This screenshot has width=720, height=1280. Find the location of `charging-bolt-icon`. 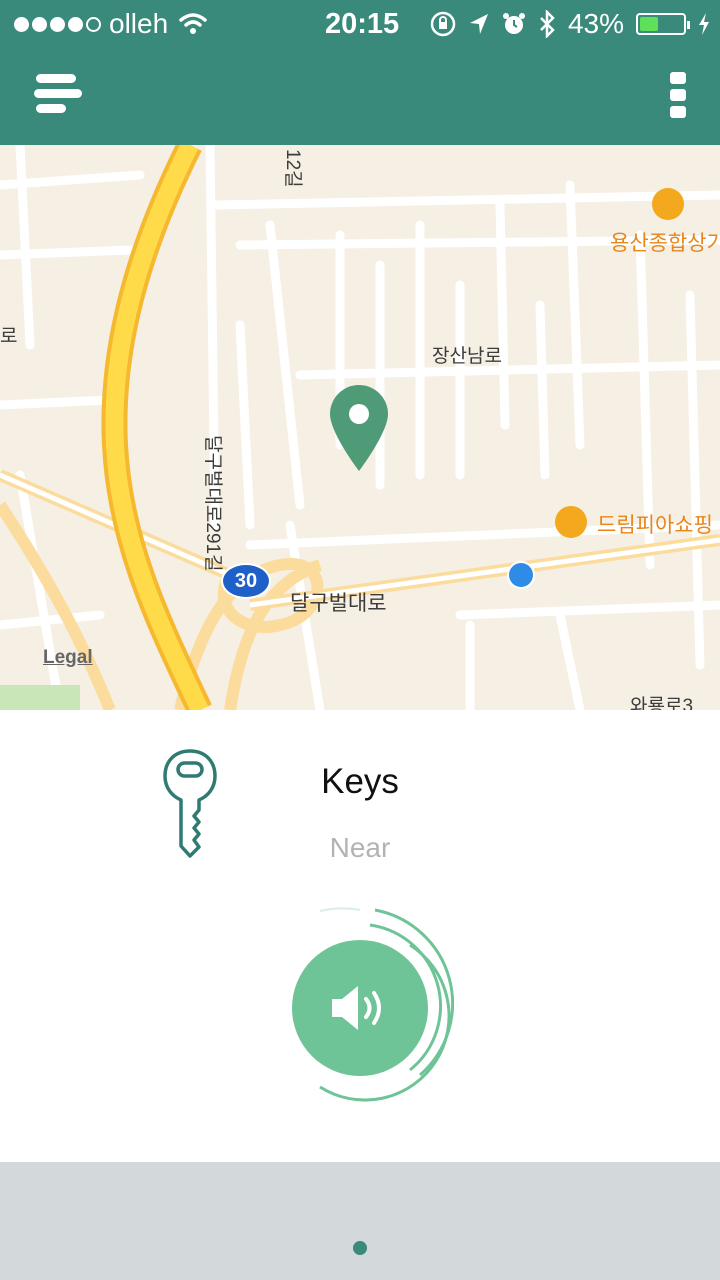

charging-bolt-icon is located at coordinates (704, 24).